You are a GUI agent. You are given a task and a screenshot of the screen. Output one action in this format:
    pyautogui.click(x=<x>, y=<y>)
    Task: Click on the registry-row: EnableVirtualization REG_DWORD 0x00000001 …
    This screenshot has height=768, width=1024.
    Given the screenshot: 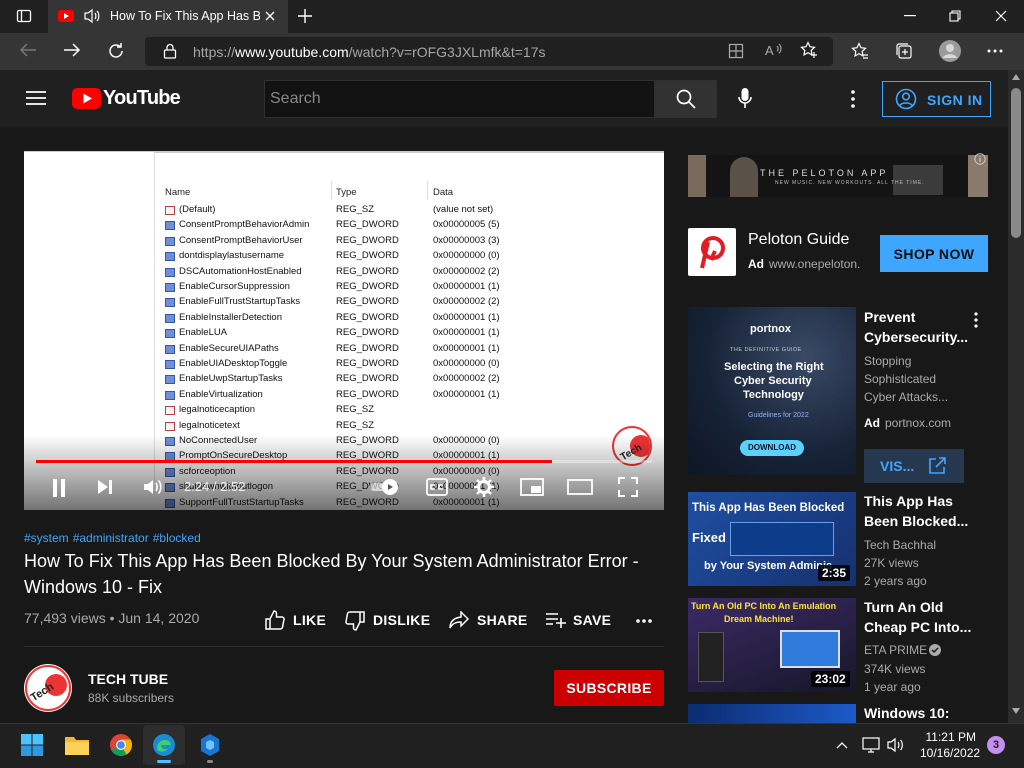 What is the action you would take?
    pyautogui.click(x=344, y=396)
    